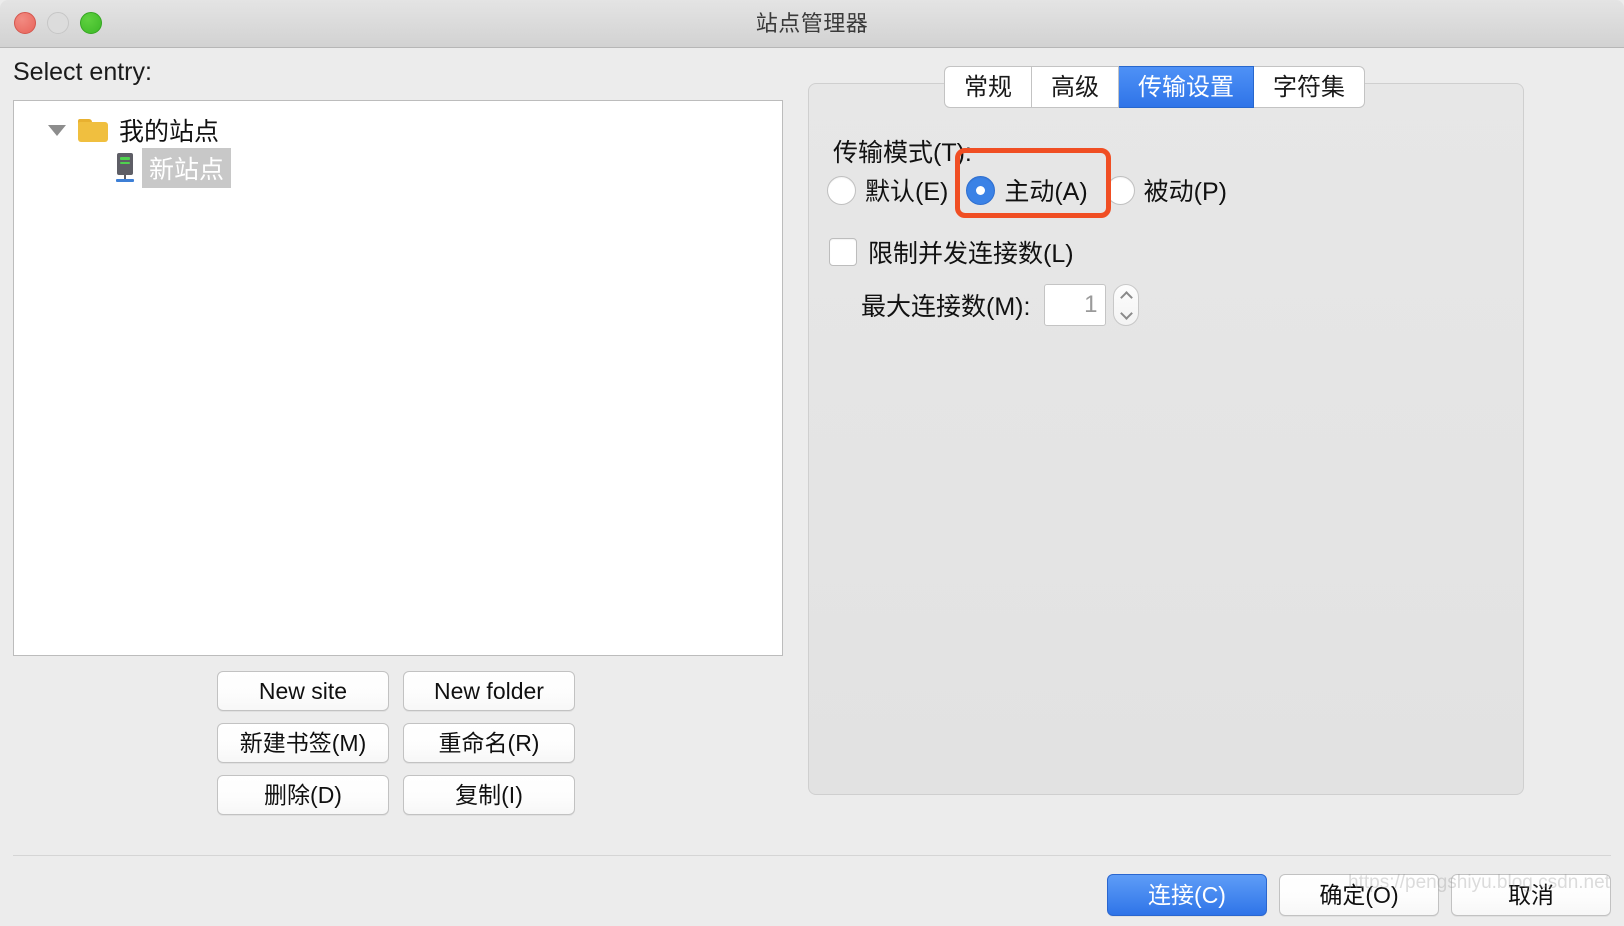  I want to click on max-connections-label: 最大连接数(M):, so click(946, 307).